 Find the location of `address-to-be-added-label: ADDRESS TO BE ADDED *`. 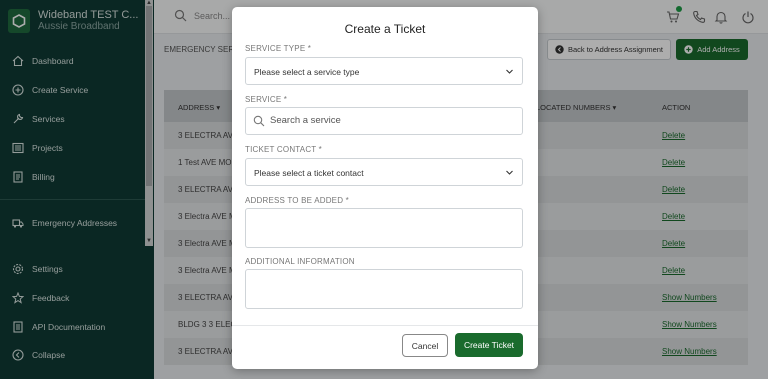

address-to-be-added-label: ADDRESS TO BE ADDED * is located at coordinates (297, 200).